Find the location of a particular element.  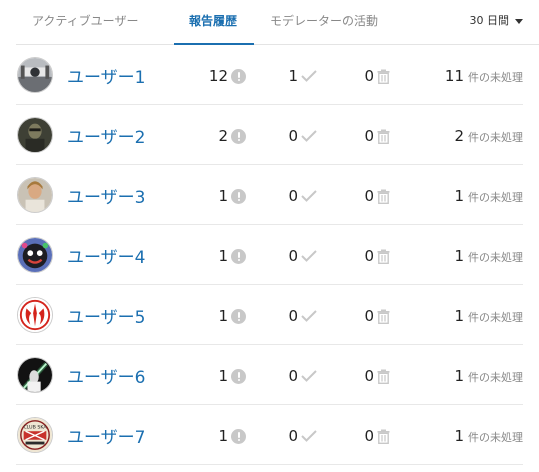

period-label: 30 日間 is located at coordinates (489, 20).